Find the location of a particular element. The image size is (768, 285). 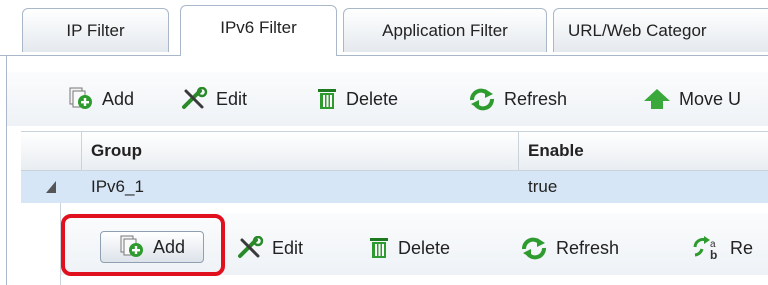

sub-edit-label: Edit is located at coordinates (288, 247).